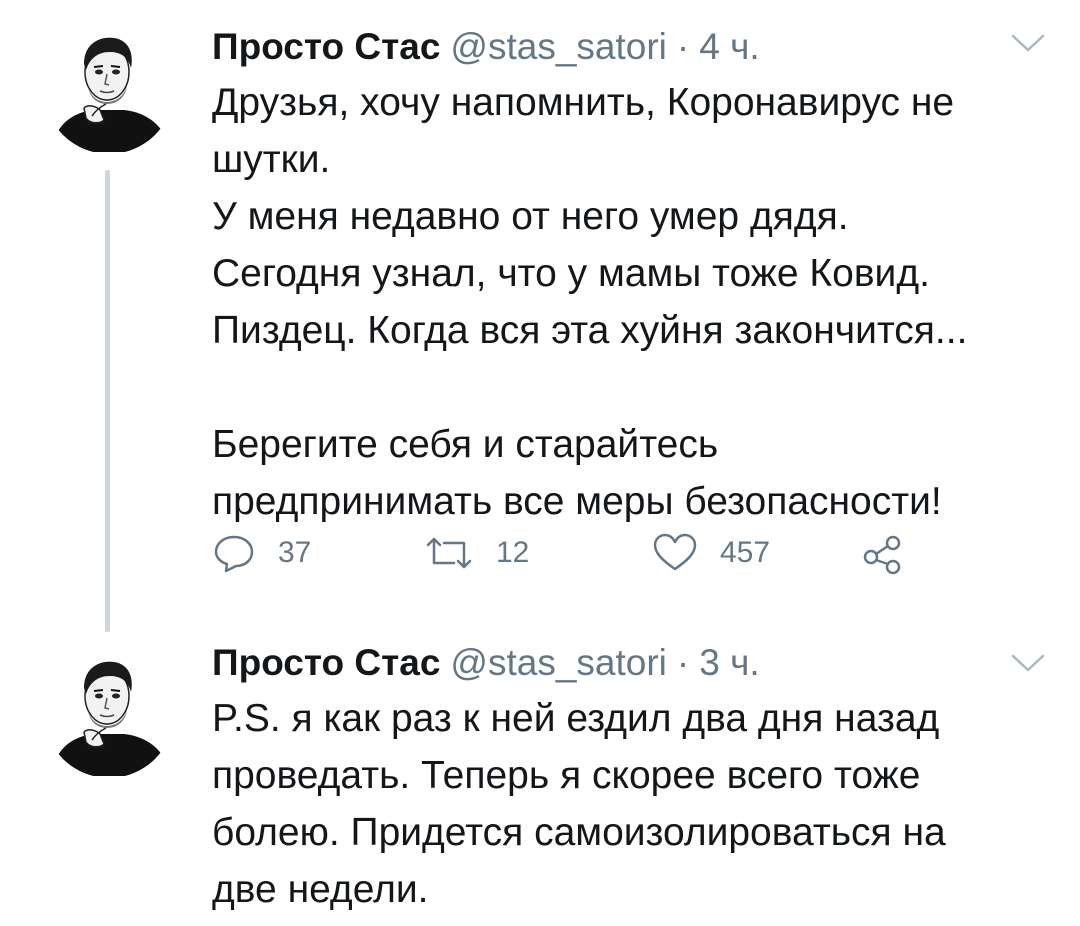 This screenshot has width=1080, height=926. I want to click on tweet-timestamp: 4 ч., so click(729, 47).